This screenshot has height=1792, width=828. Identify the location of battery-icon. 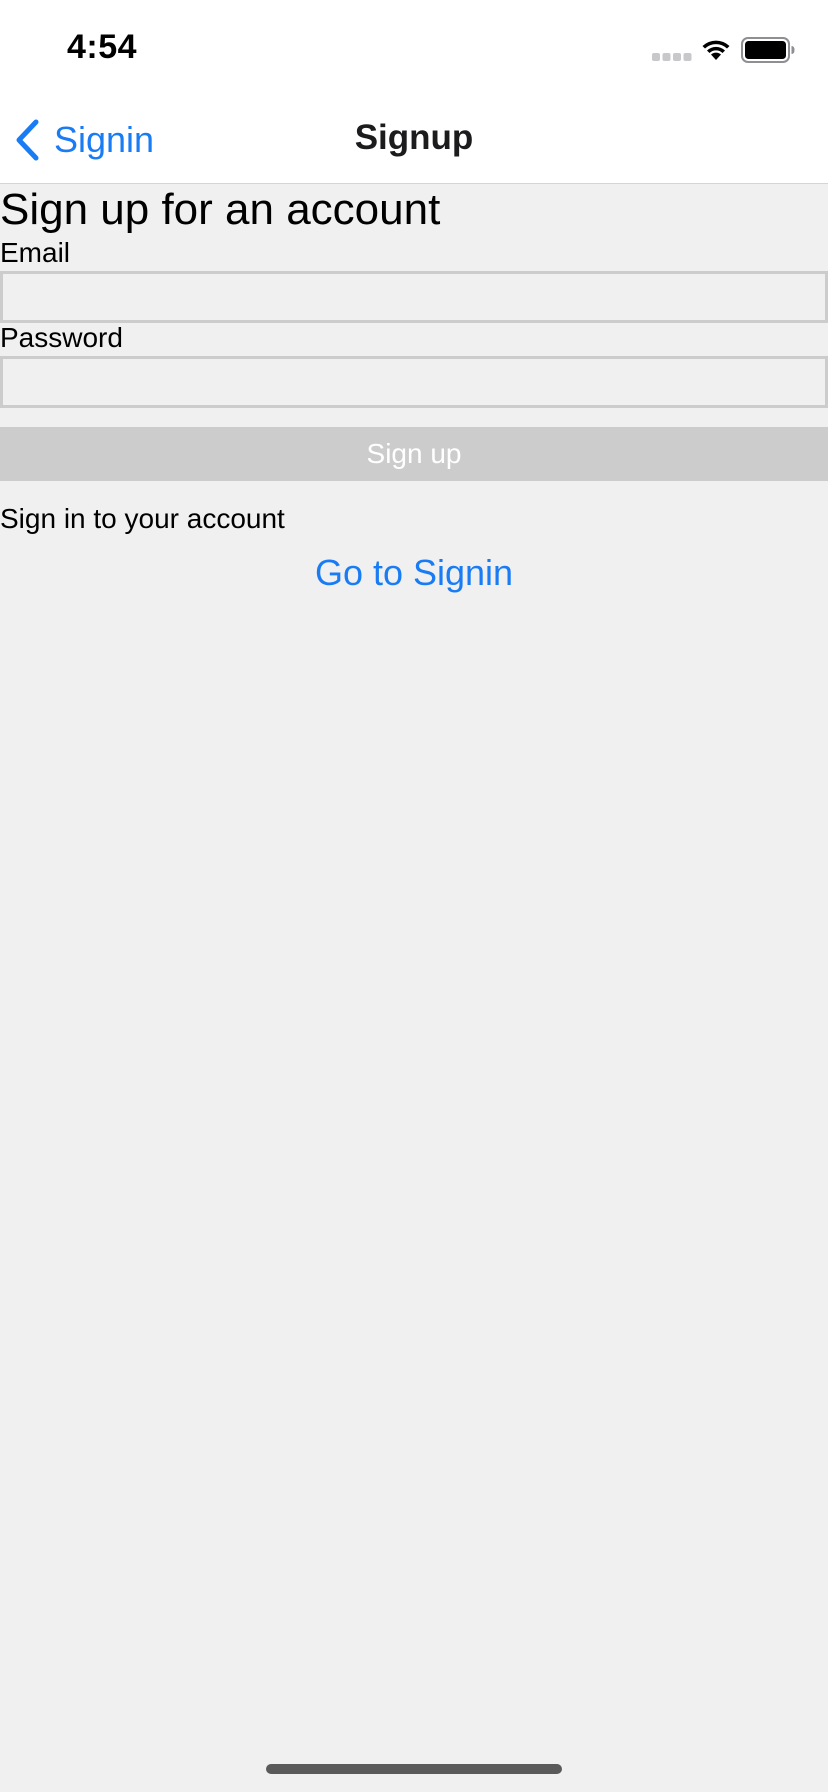
(768, 50).